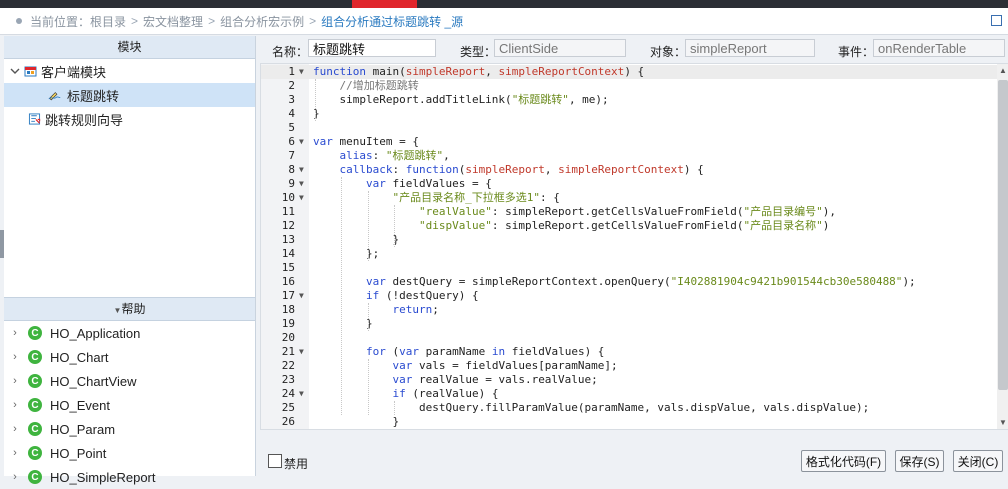  I want to click on line-number: 25, so click(288, 407).